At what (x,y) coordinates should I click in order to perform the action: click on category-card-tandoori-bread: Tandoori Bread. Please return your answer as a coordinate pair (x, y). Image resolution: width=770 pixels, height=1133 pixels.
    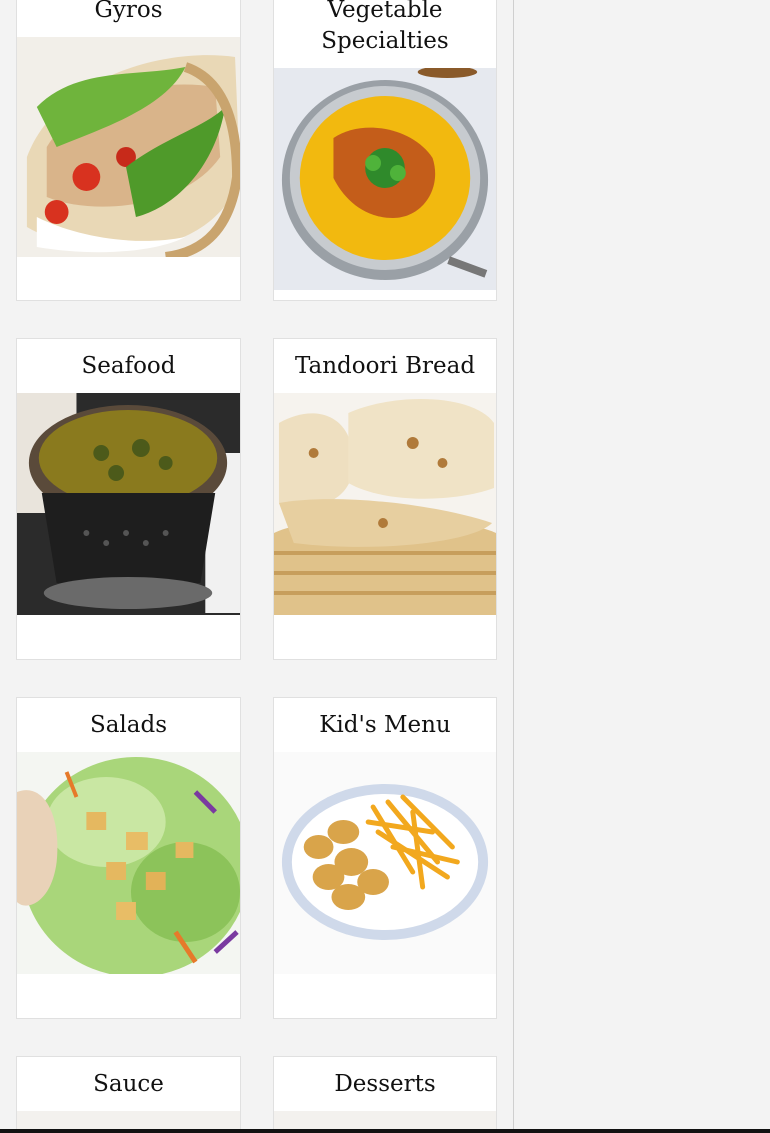
    Looking at the image, I should click on (385, 499).